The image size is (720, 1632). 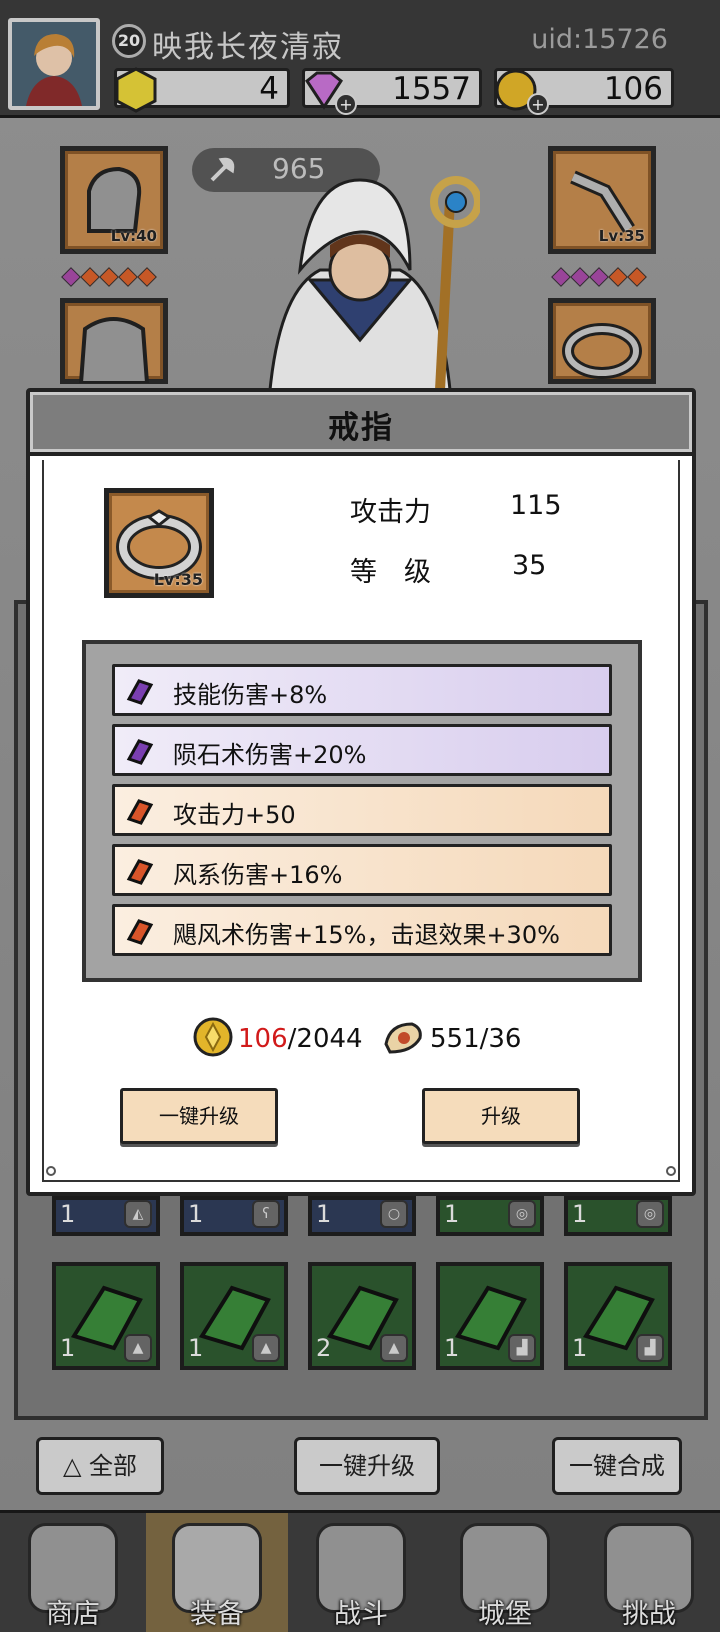 What do you see at coordinates (362, 870) in the screenshot?
I see `attribute-row: 风系伤害+16%` at bounding box center [362, 870].